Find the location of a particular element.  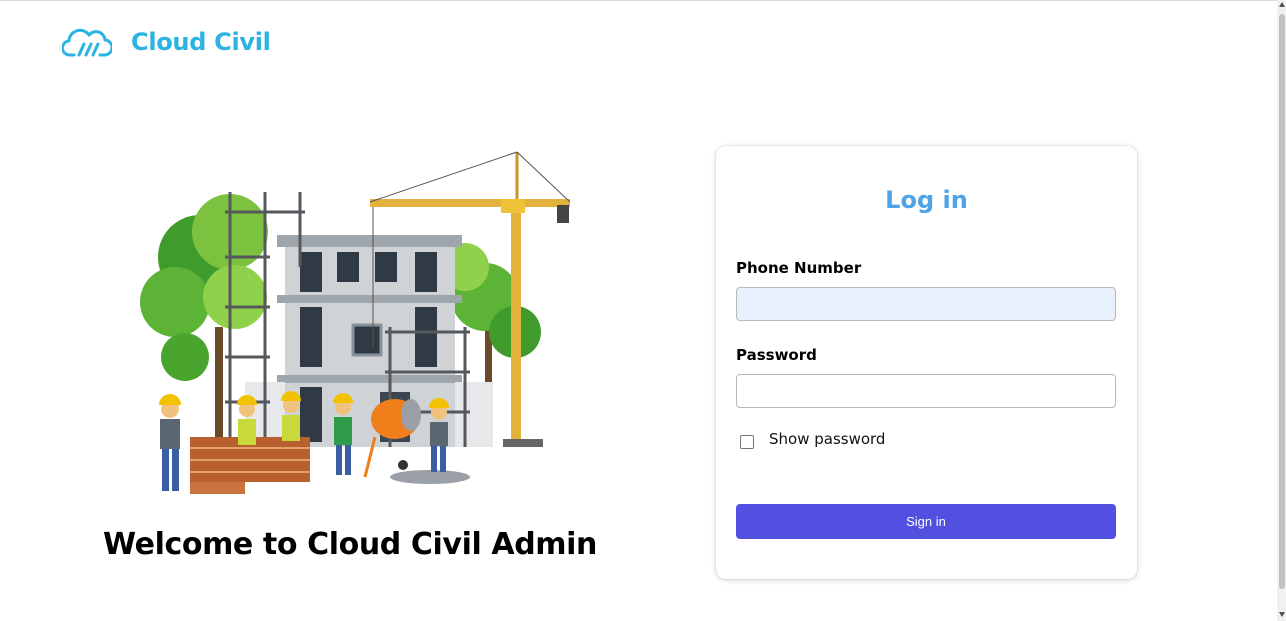

top-border is located at coordinates (643, 0).